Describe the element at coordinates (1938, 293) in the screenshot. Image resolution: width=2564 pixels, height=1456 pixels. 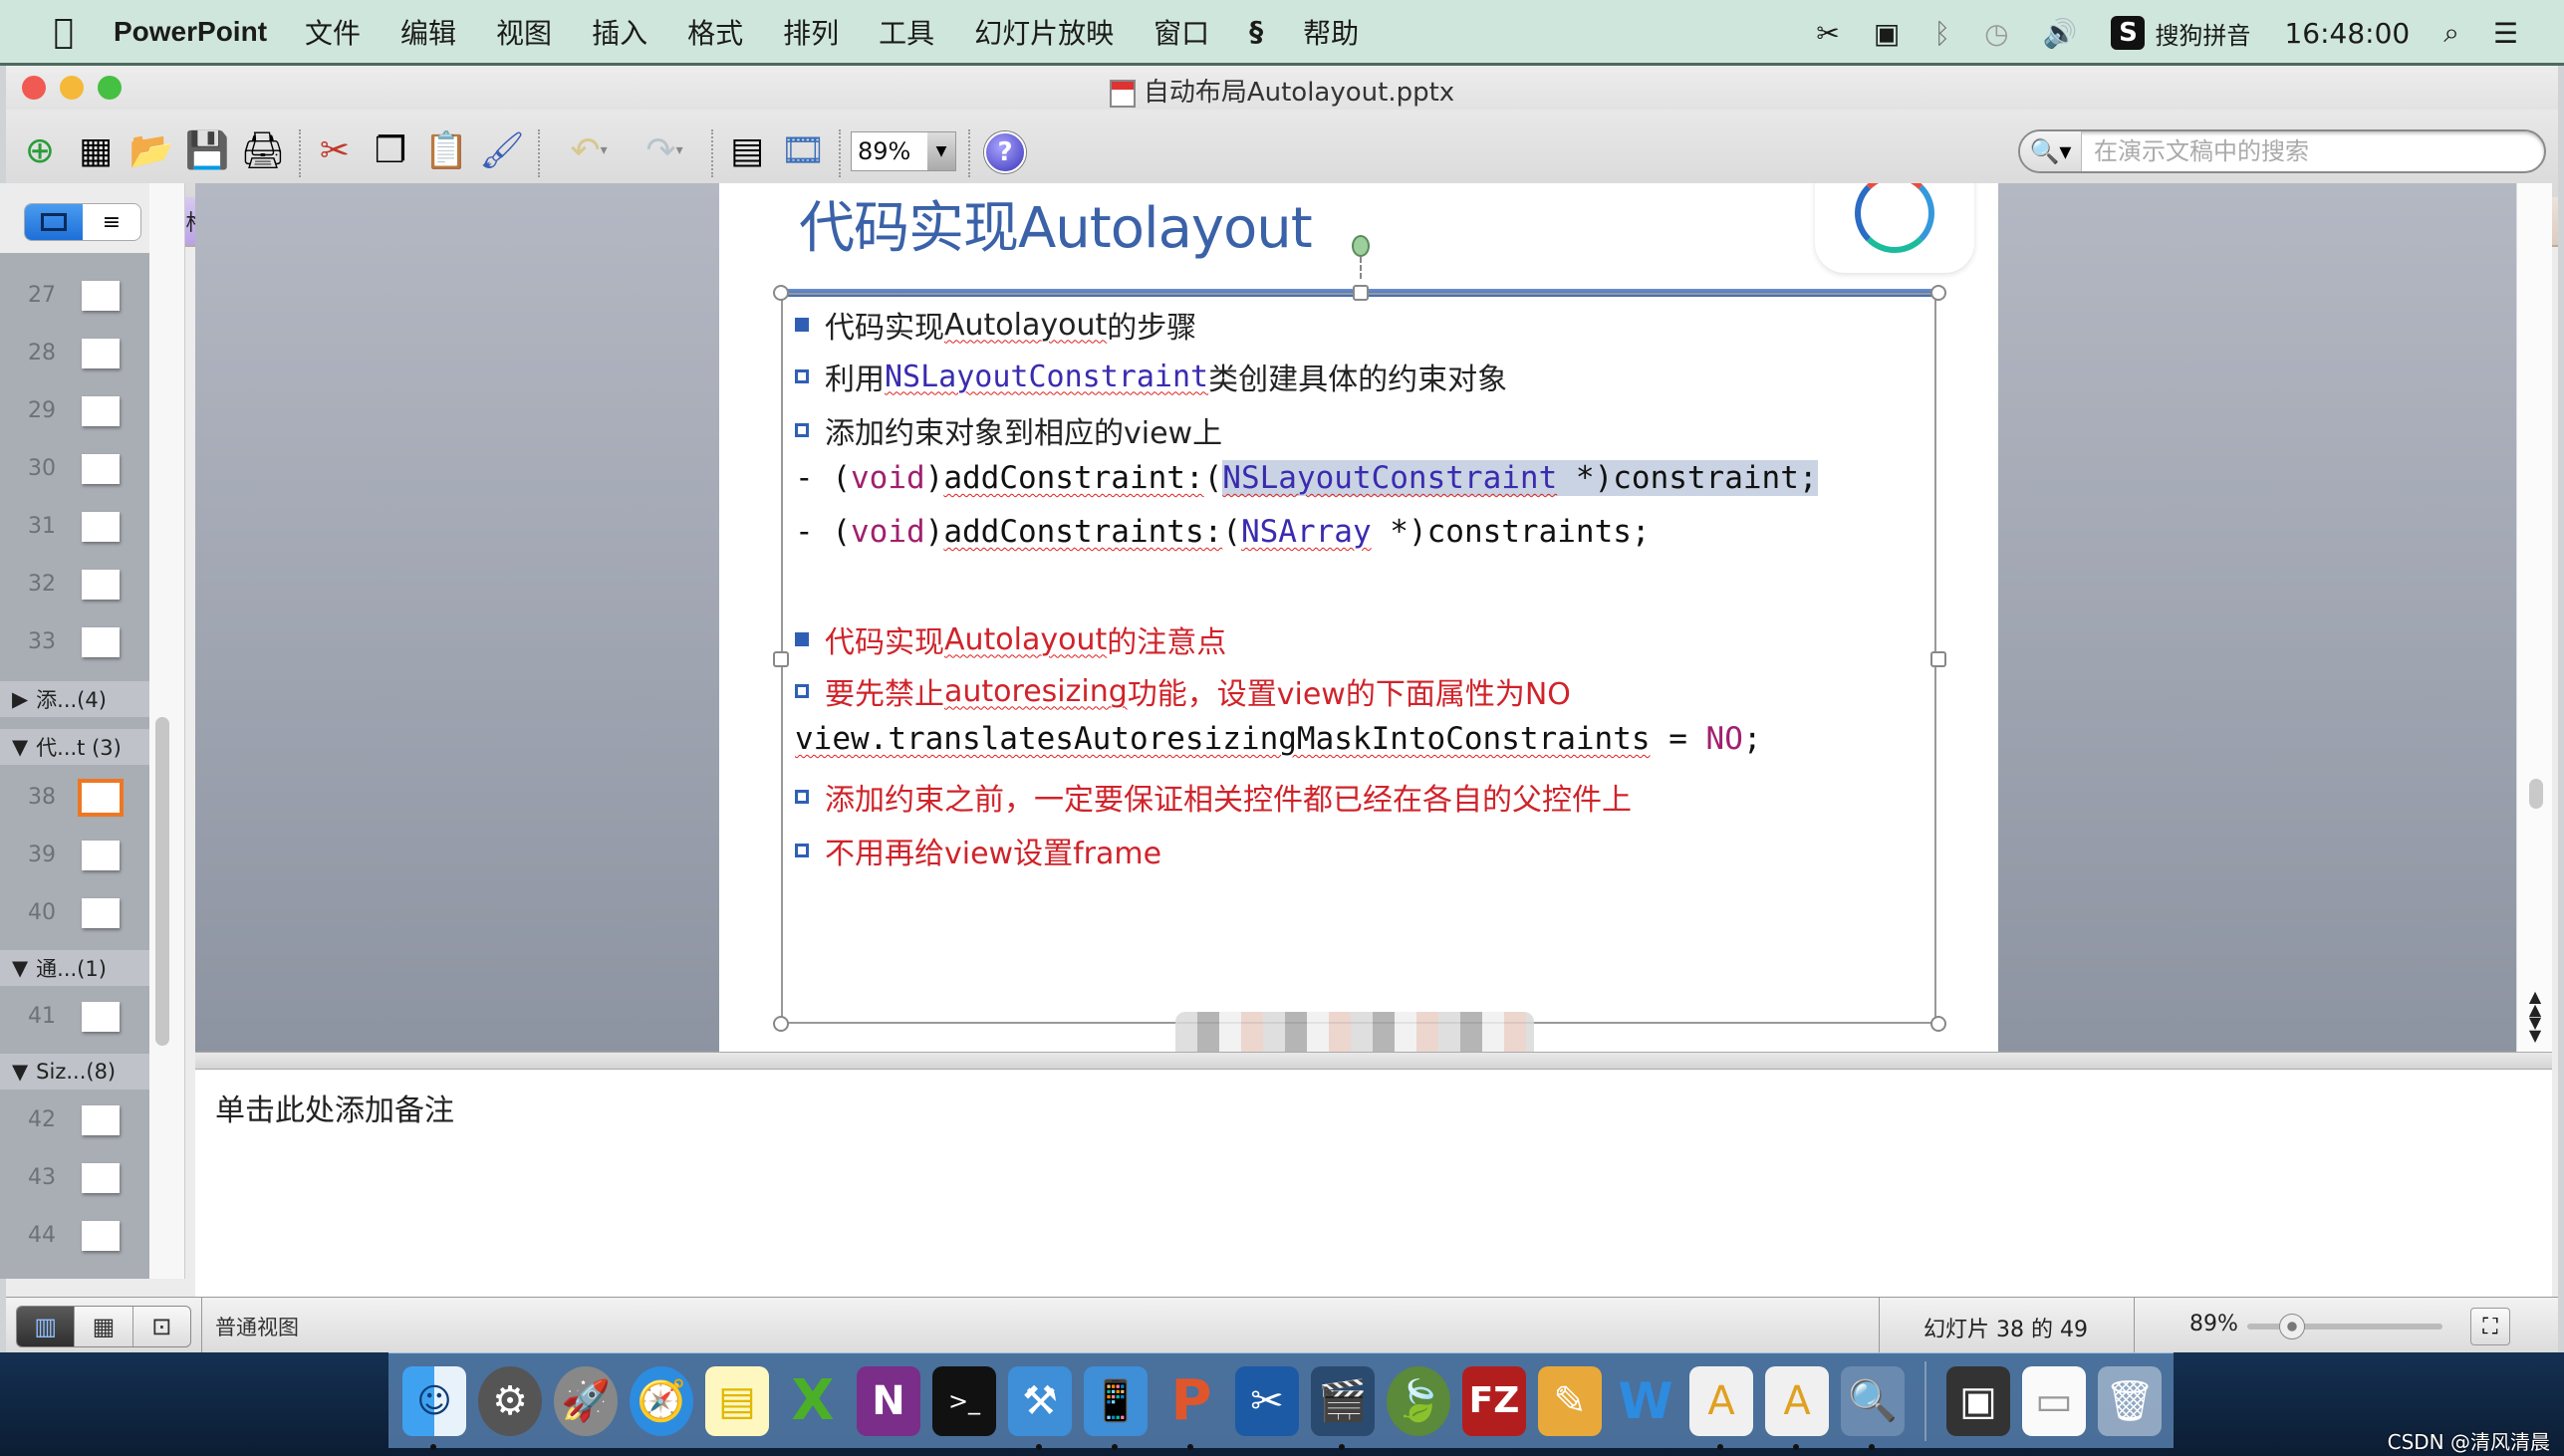
I see `resize-handle-top-right` at that location.